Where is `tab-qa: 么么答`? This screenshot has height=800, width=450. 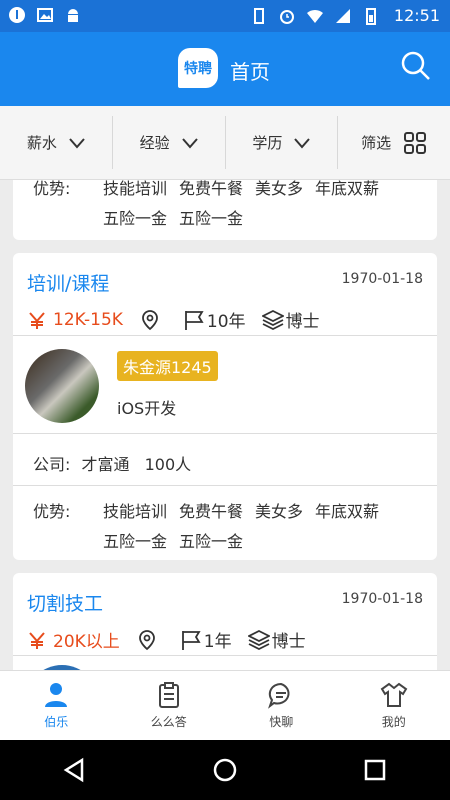 tab-qa: 么么答 is located at coordinates (169, 705).